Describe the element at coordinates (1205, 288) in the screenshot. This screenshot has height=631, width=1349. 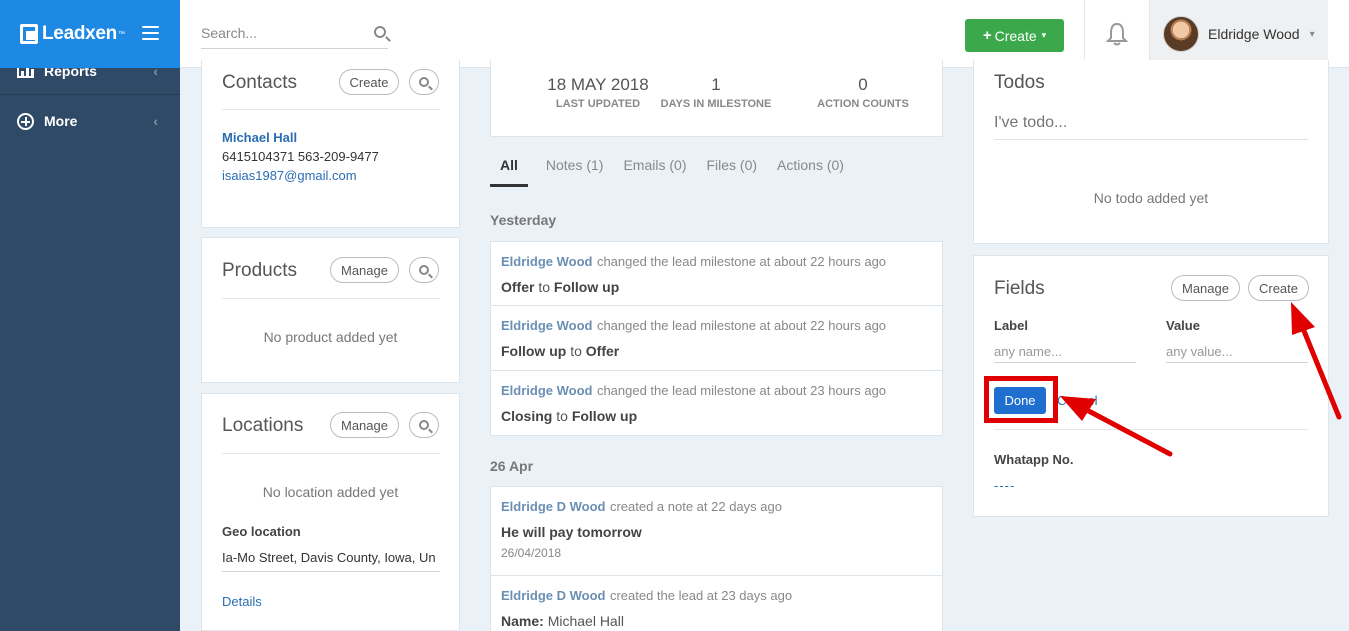
I see `fields-manage-button: Manage` at that location.